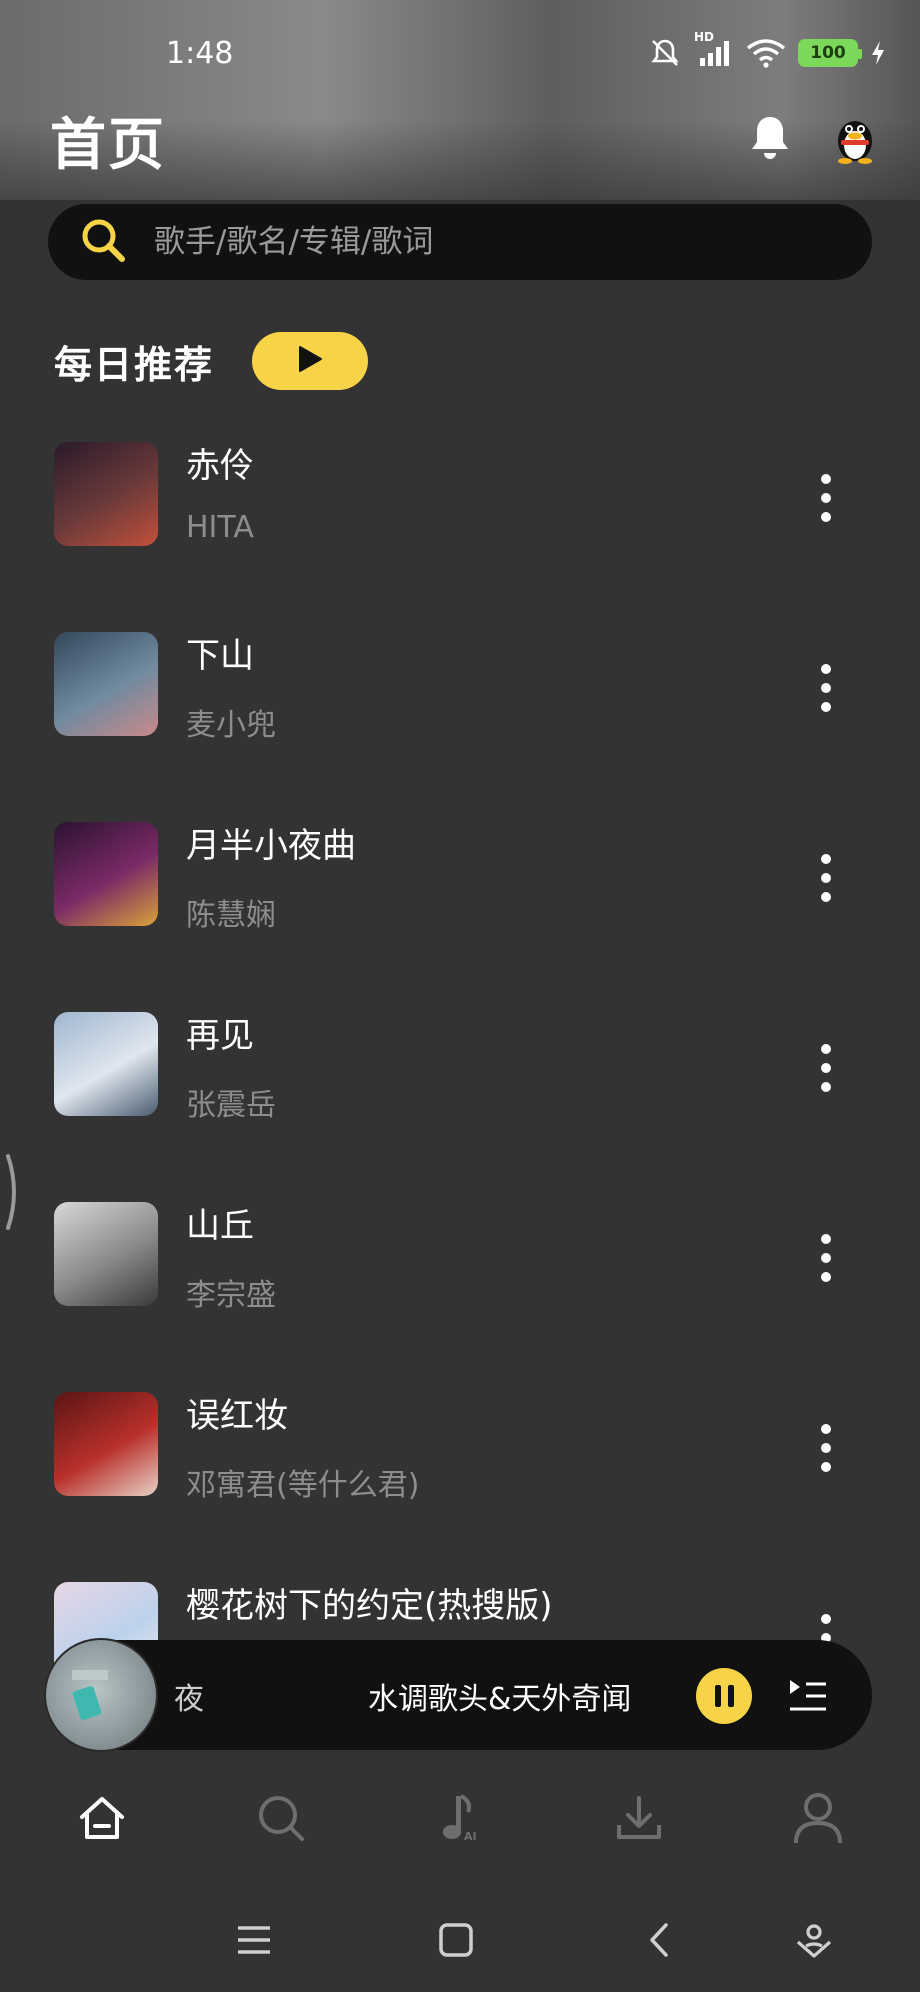  I want to click on status-icons: HD 100, so click(767, 50).